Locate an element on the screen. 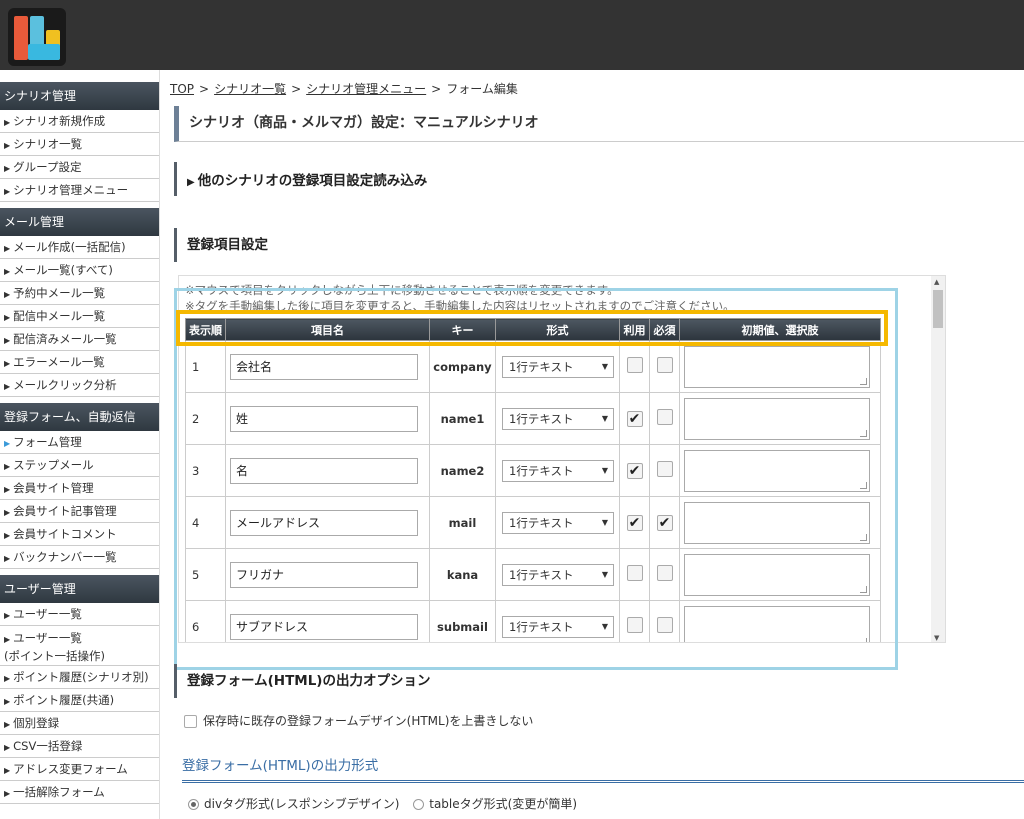 This screenshot has width=1024, height=819. page-title: シナリオ（商品・メルマガ）設定：マニュアルシナリオ is located at coordinates (599, 124).